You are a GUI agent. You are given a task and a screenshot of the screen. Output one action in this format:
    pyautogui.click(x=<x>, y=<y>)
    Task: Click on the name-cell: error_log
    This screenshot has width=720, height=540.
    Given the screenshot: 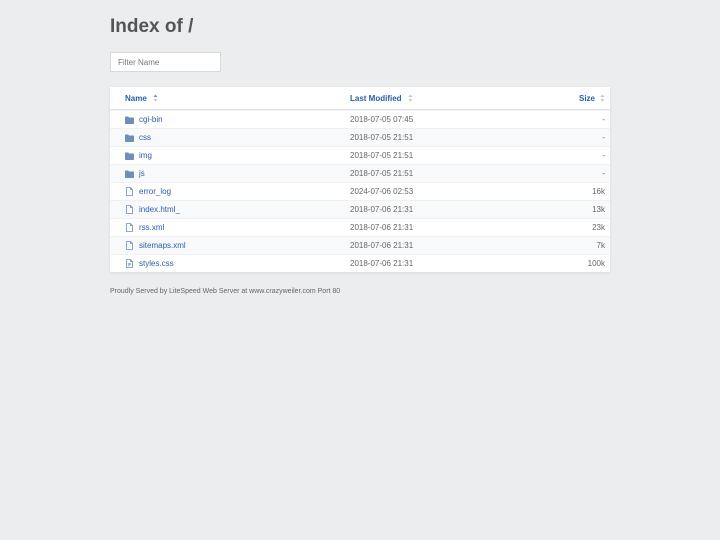 What is the action you would take?
    pyautogui.click(x=148, y=191)
    